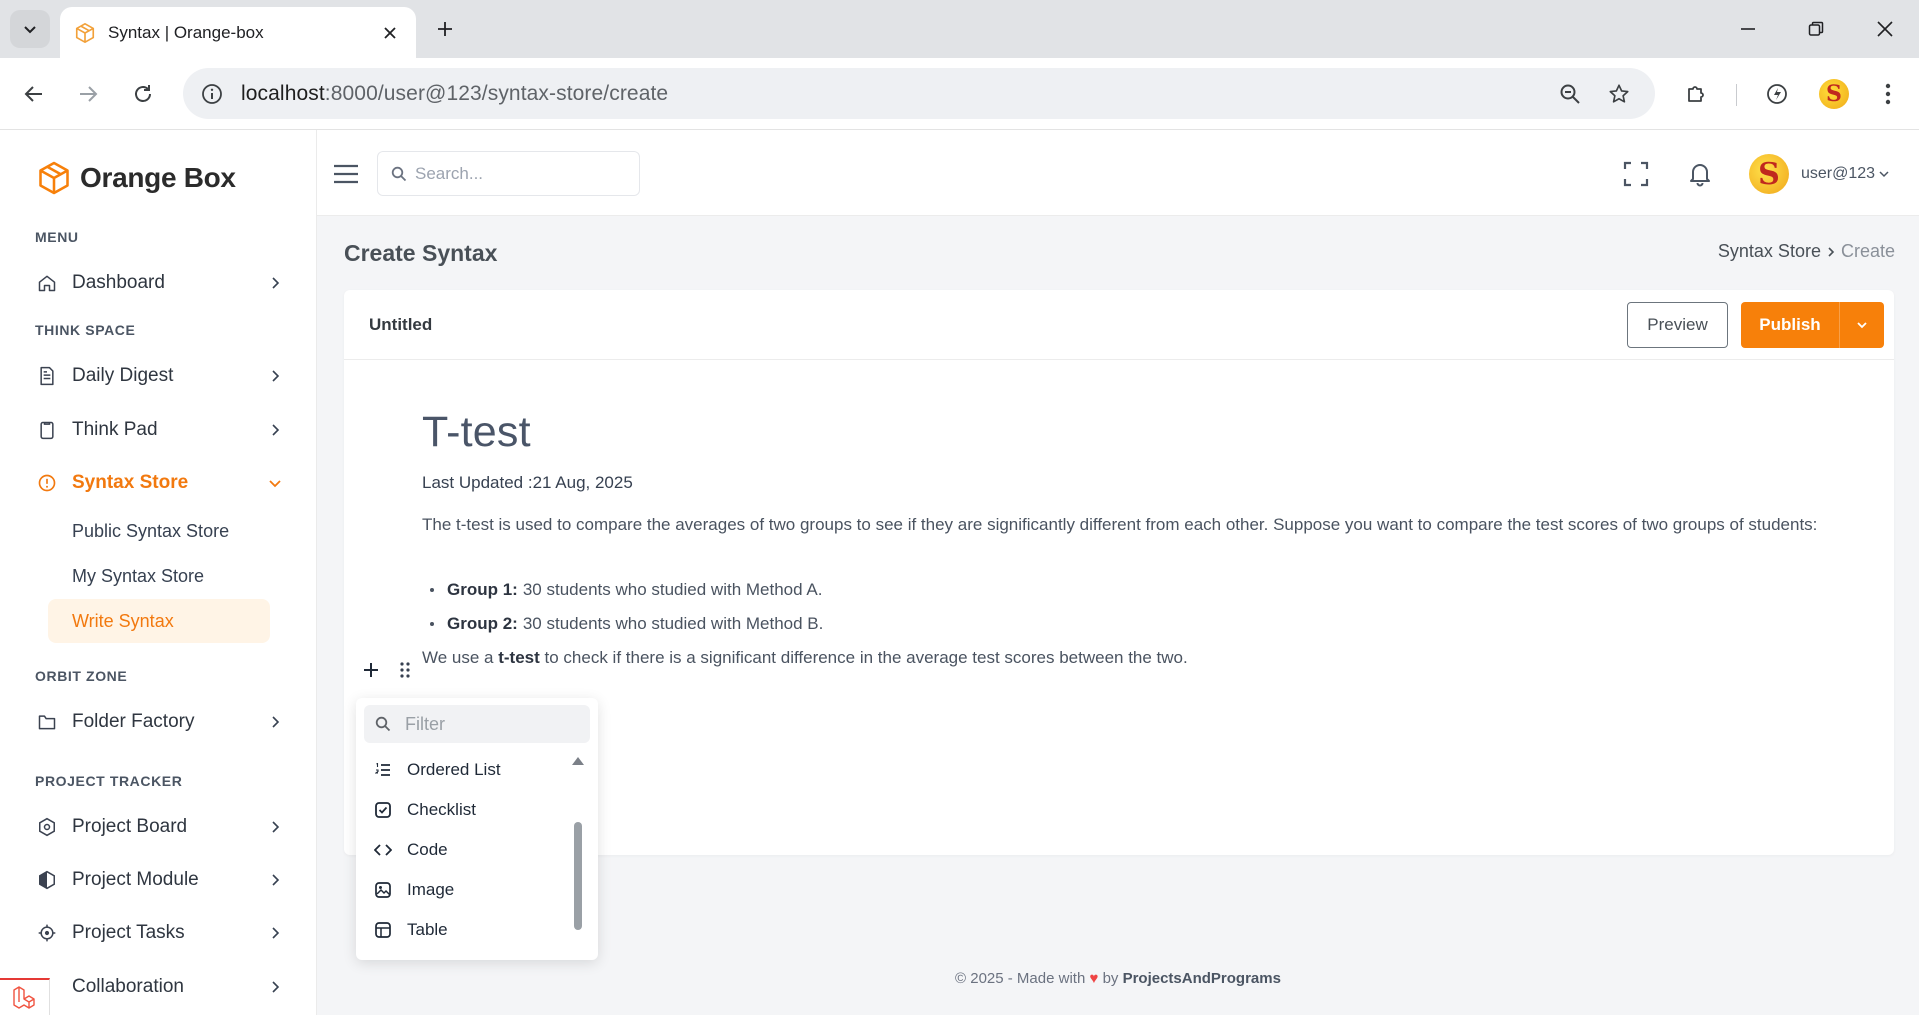  What do you see at coordinates (1570, 94) in the screenshot?
I see `zoom-icon` at bounding box center [1570, 94].